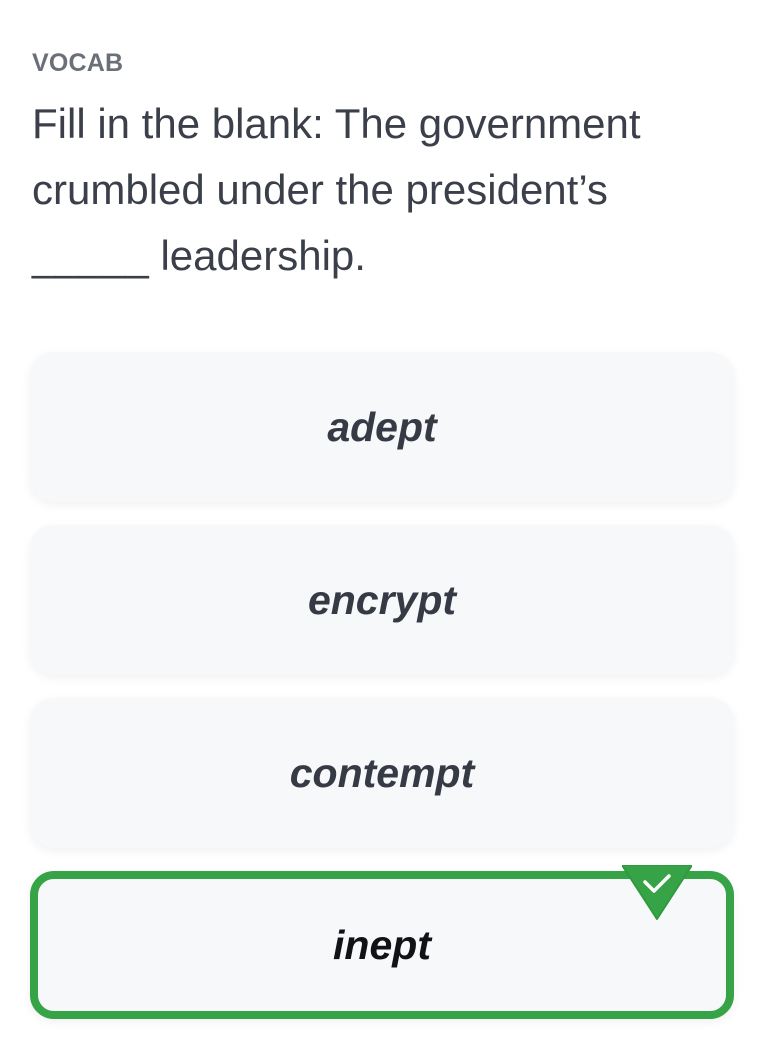  I want to click on answer-option-contempt: contempt, so click(382, 773).